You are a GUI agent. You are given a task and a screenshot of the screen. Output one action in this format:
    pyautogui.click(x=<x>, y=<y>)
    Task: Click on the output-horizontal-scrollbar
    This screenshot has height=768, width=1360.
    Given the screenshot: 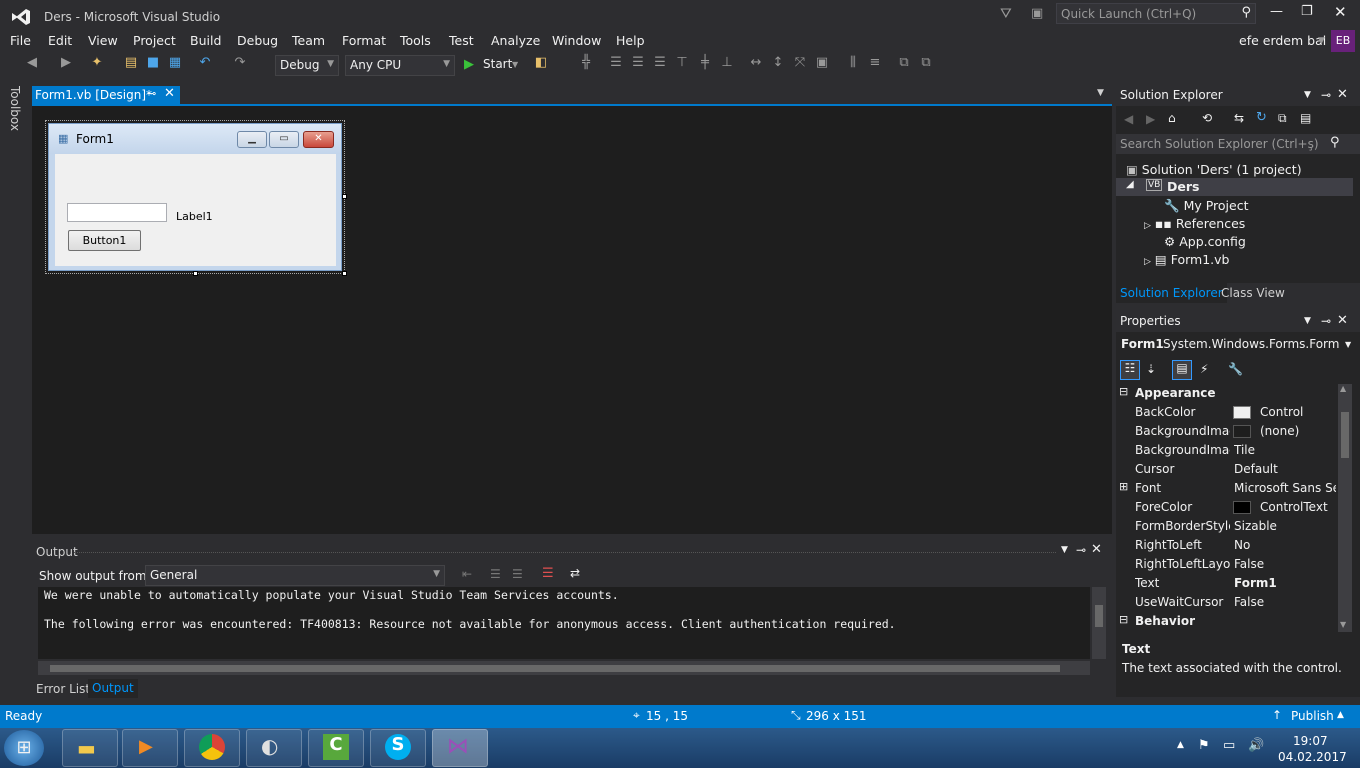 What is the action you would take?
    pyautogui.click(x=564, y=668)
    